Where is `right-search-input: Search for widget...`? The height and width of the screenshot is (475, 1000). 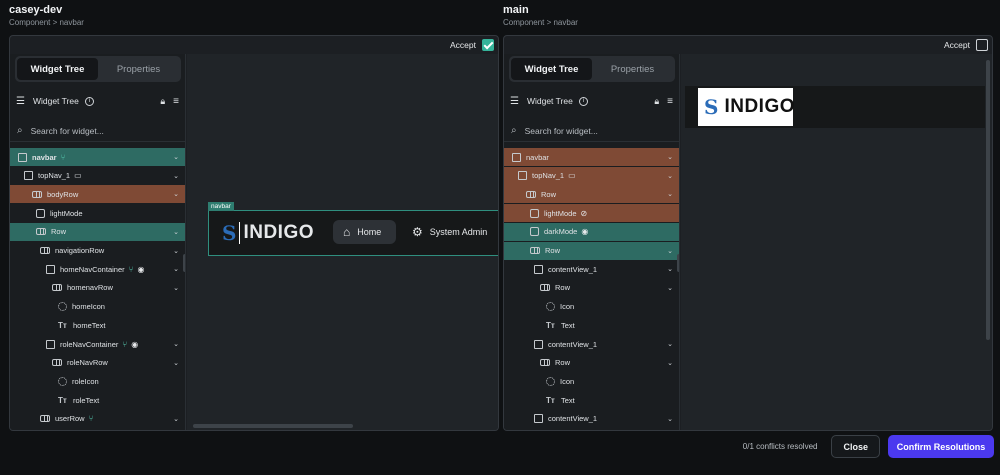 right-search-input: Search for widget... is located at coordinates (561, 131).